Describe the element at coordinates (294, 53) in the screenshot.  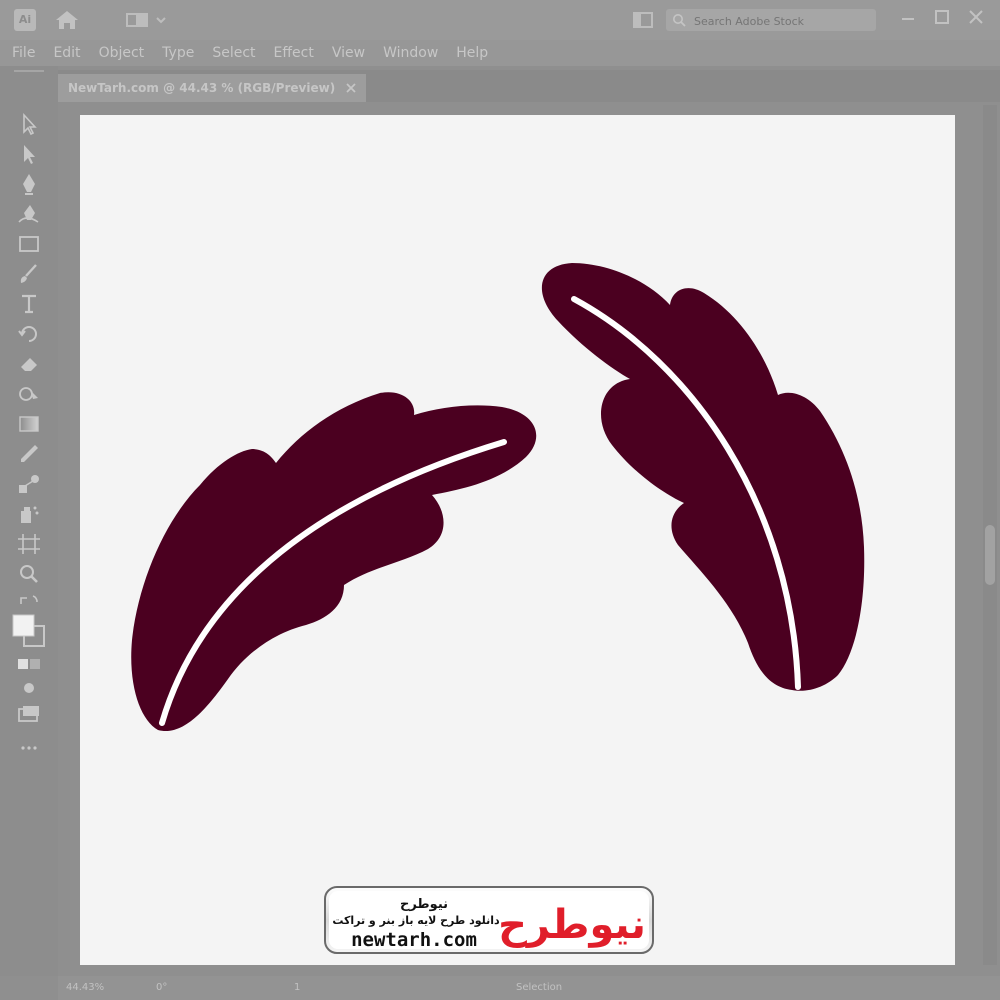
I see `menu-effect: Effect` at that location.